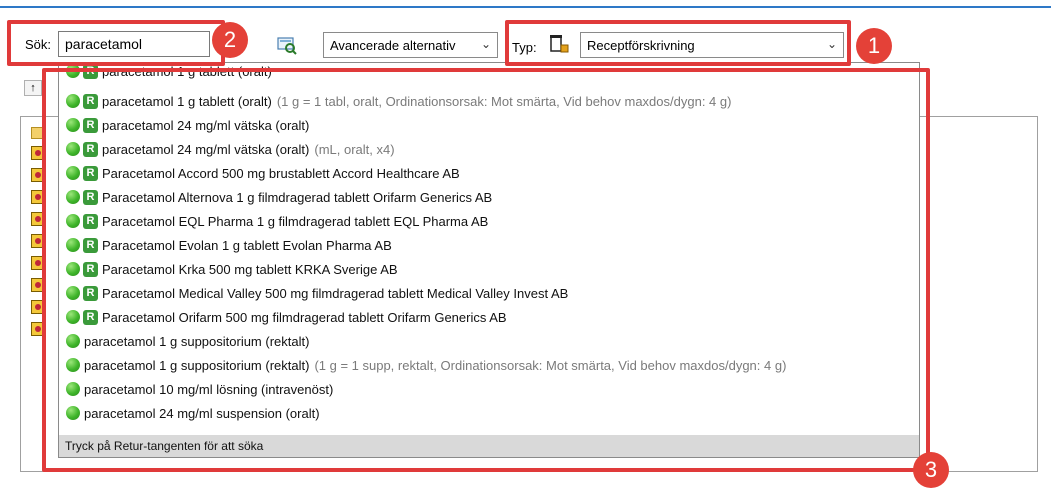 The height and width of the screenshot is (490, 1051). What do you see at coordinates (287, 45) in the screenshot?
I see `search-settings-icon` at bounding box center [287, 45].